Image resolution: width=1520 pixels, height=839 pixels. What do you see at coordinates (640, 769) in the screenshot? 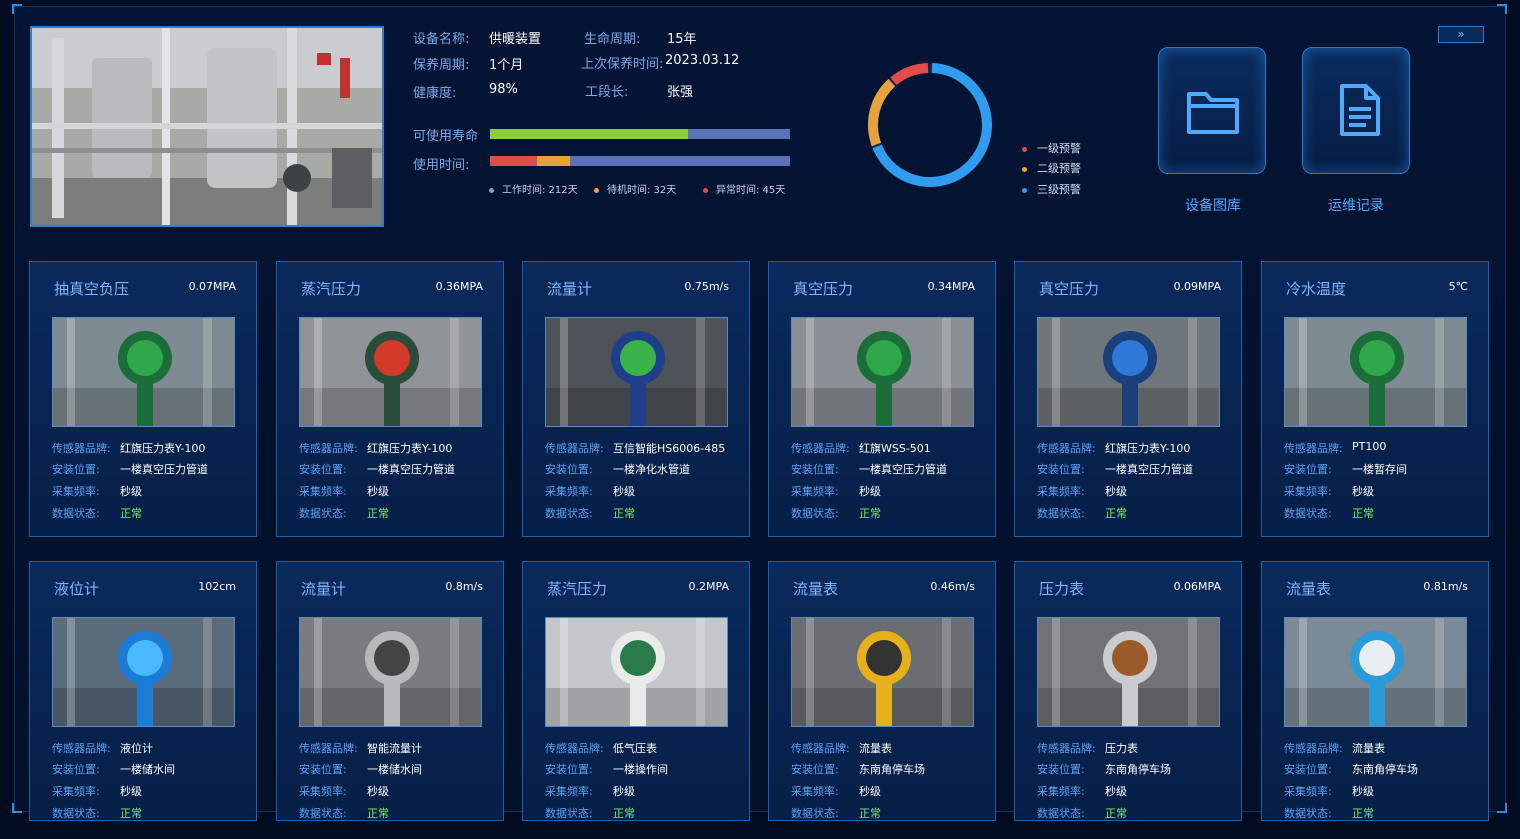
I see `location-value: 一楼操作间` at bounding box center [640, 769].